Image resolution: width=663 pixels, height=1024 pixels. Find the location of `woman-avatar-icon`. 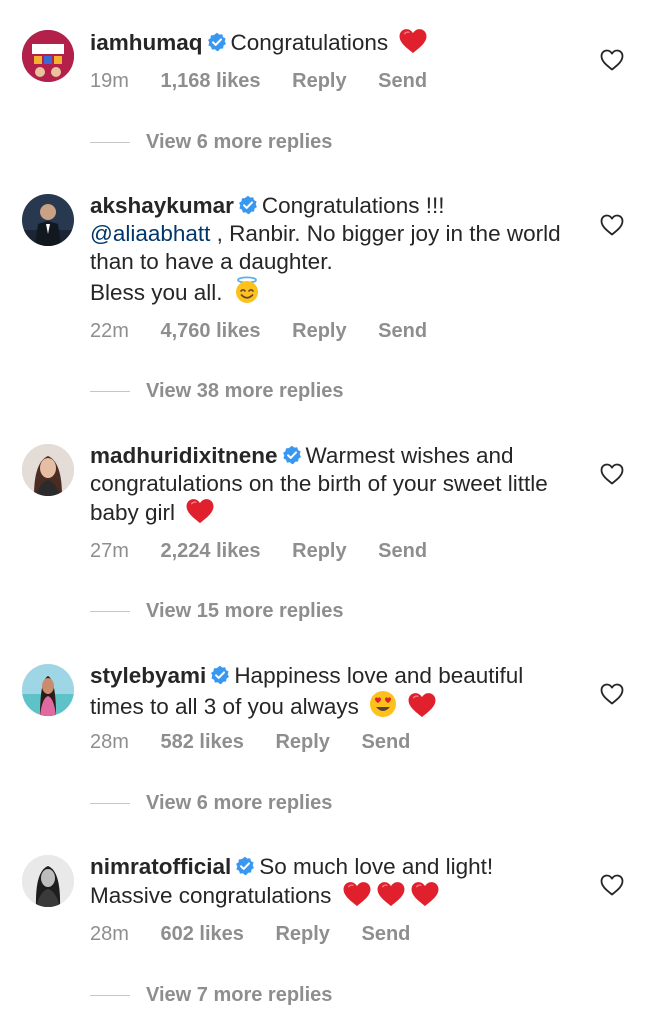

woman-avatar-icon is located at coordinates (48, 470).